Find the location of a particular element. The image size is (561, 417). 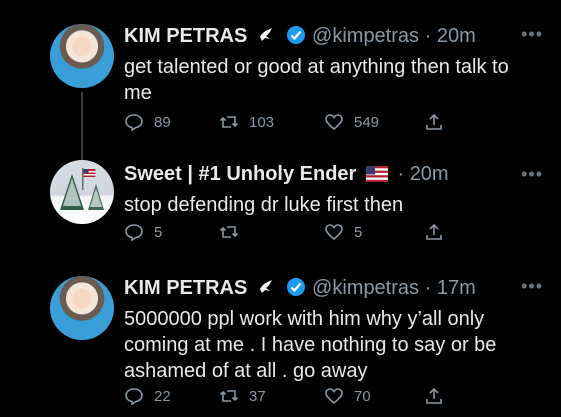

tweet-actions: 89 103 549 is located at coordinates (289, 123).